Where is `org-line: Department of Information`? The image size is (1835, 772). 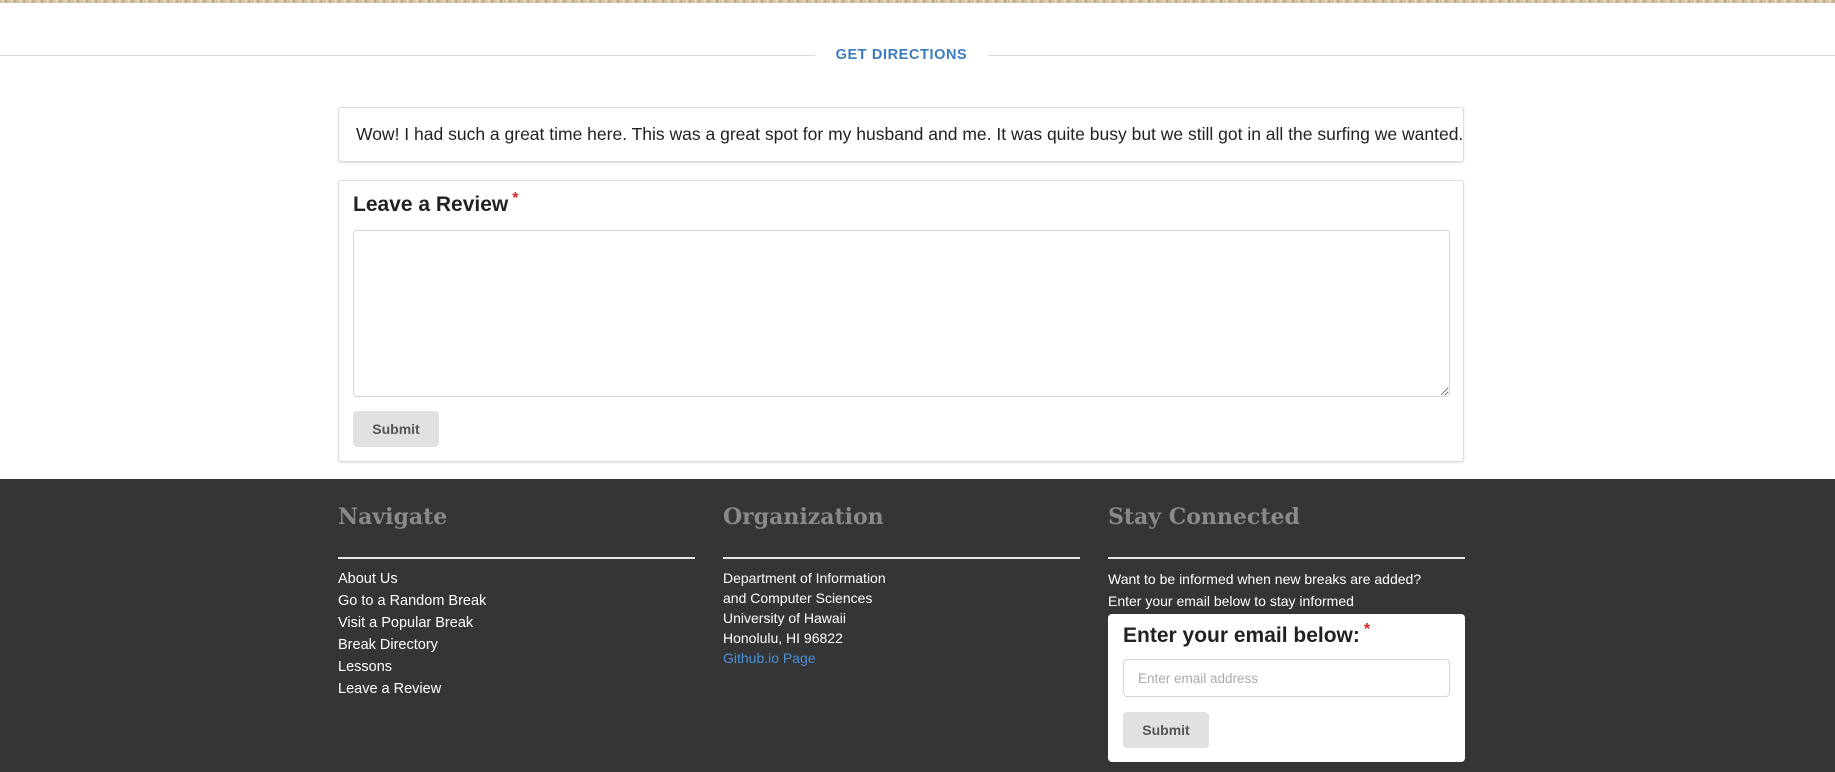 org-line: Department of Information is located at coordinates (804, 578).